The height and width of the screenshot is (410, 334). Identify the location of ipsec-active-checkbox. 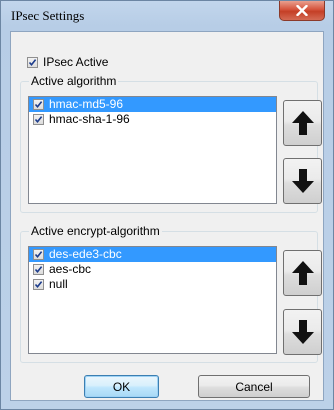
(32, 62).